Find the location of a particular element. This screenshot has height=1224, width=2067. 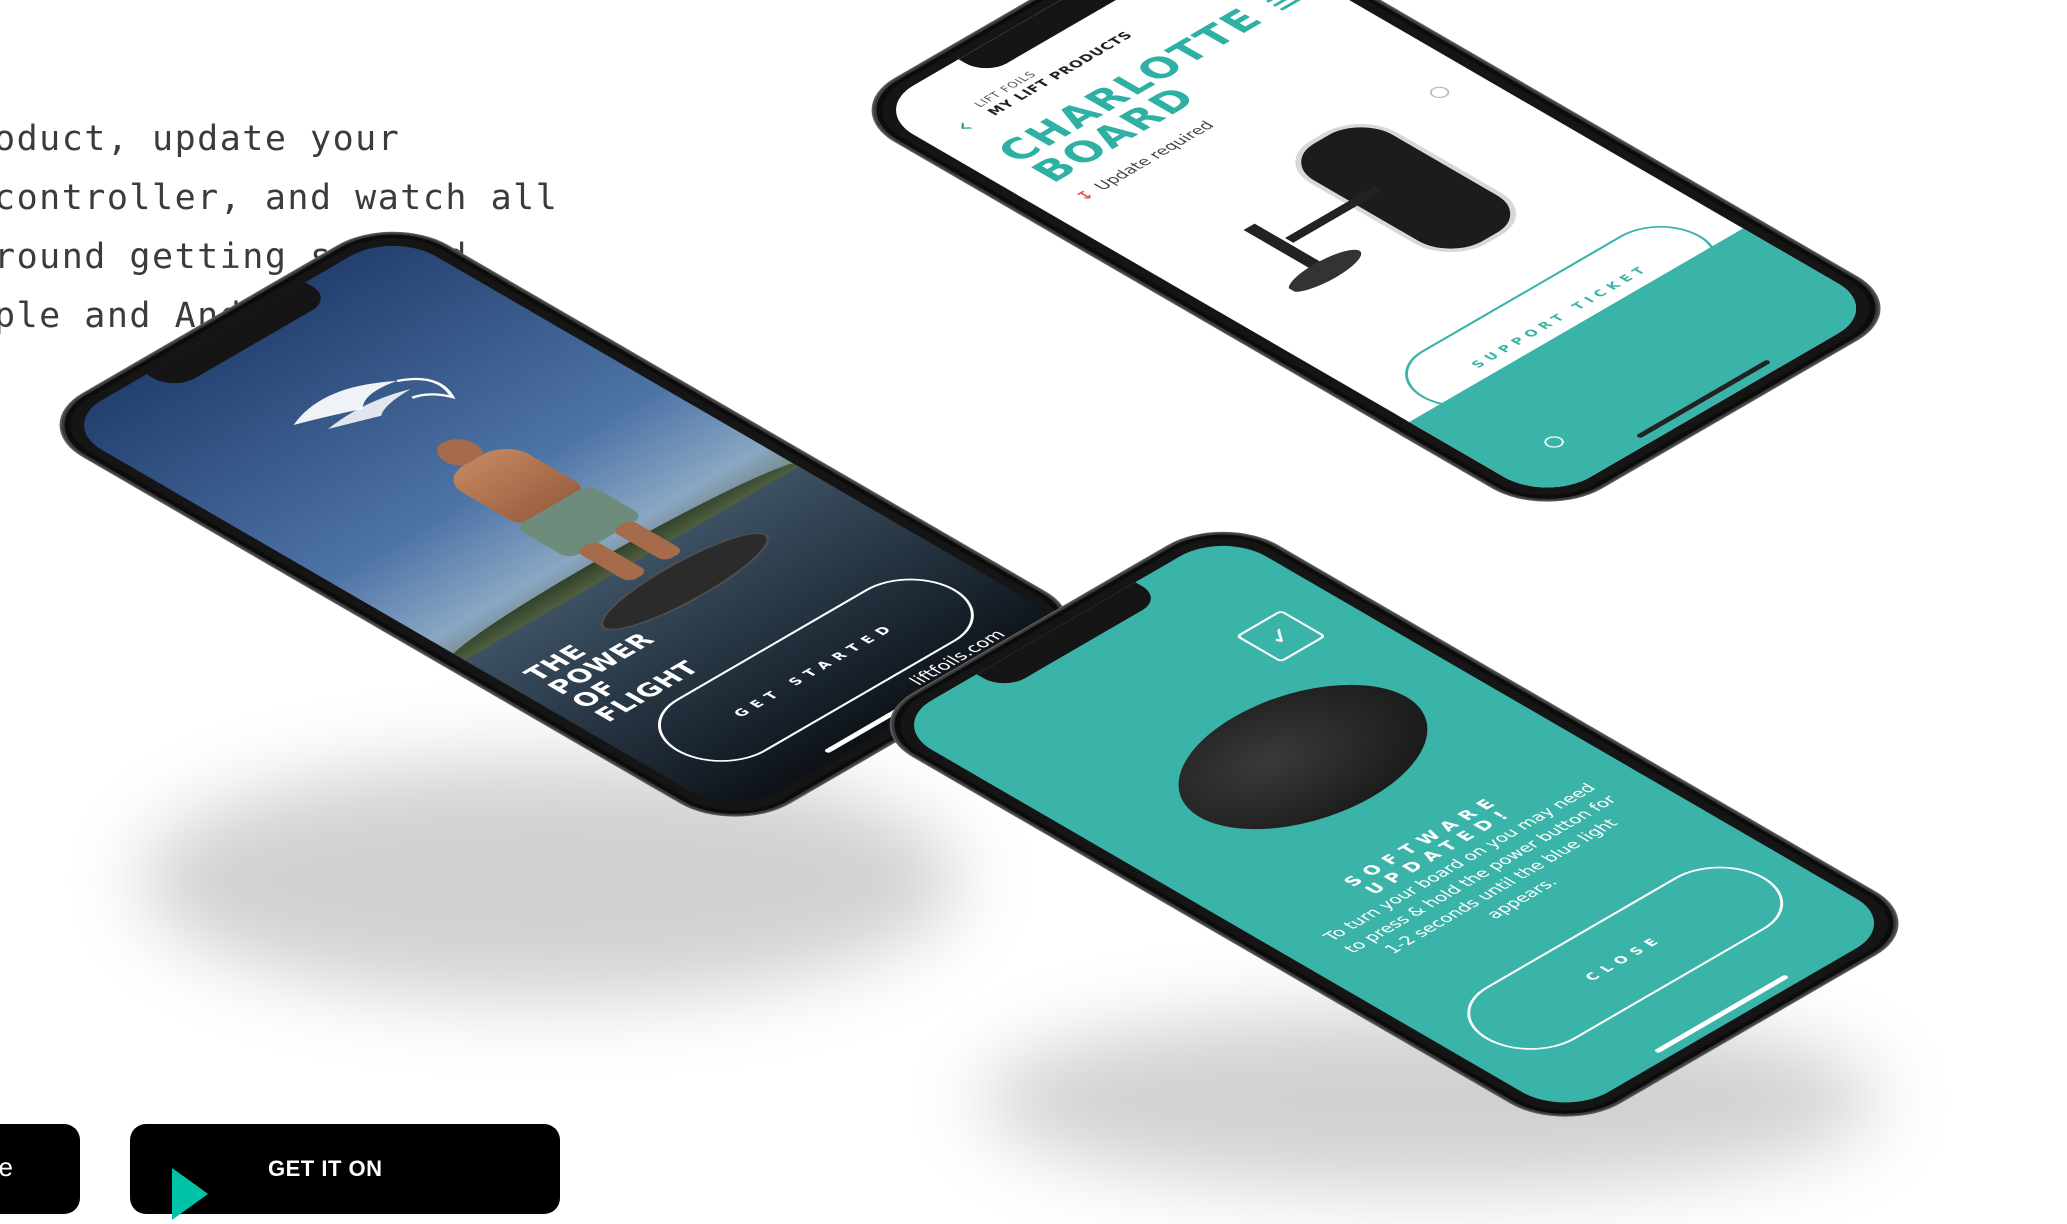

phone-shadow is located at coordinates (550, 880).